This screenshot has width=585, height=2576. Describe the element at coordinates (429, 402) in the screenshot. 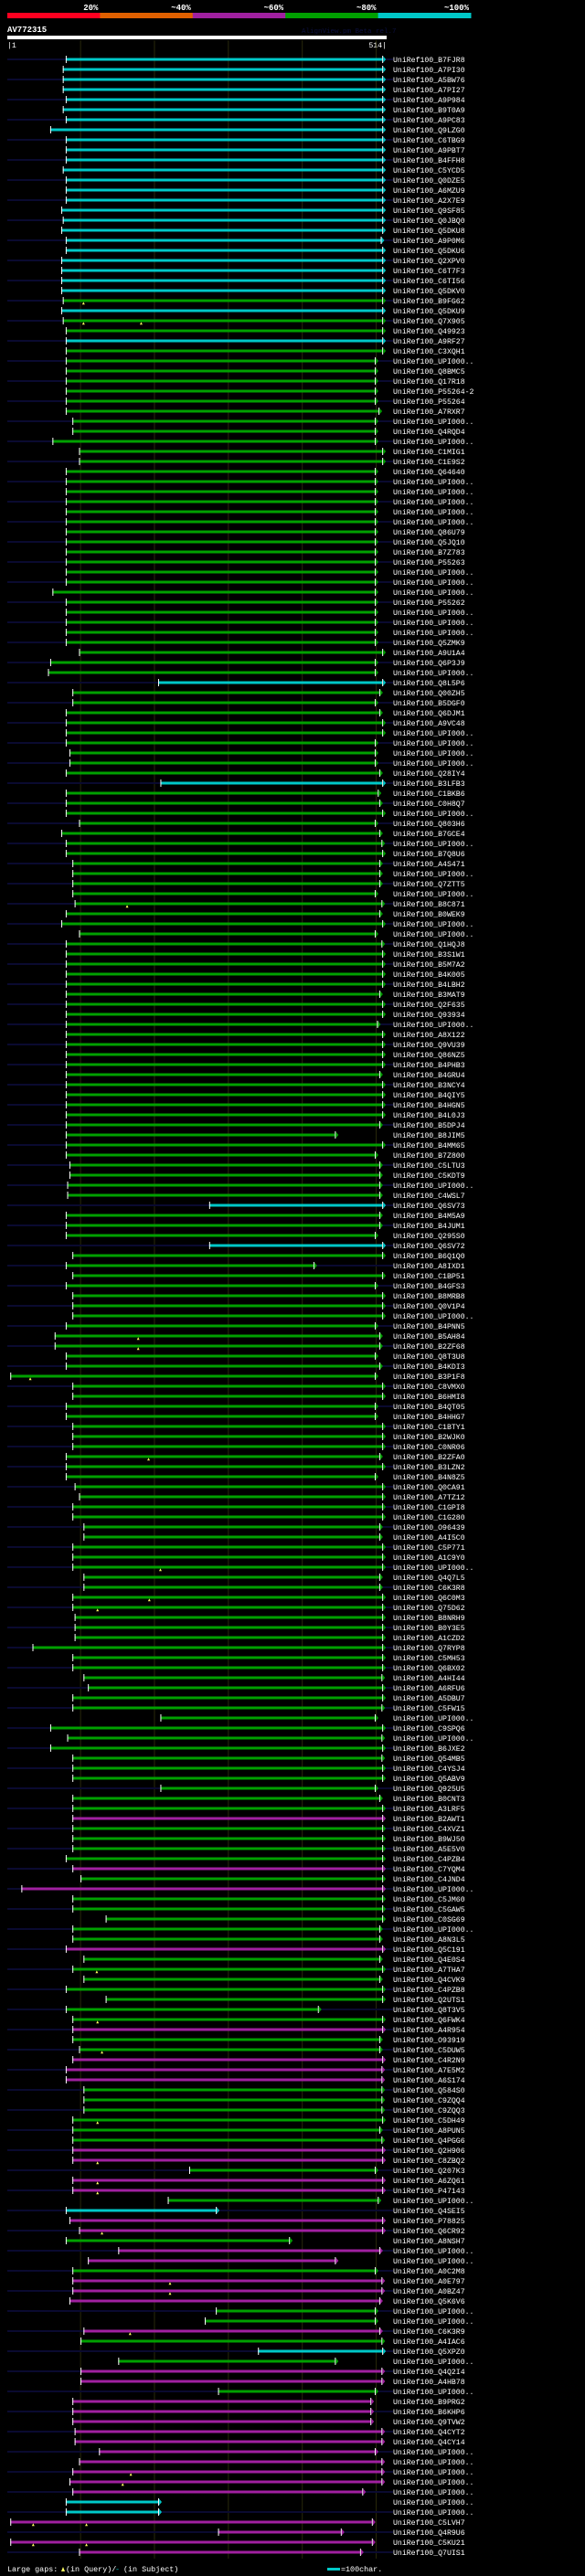

I see `hit-label: UniRef100_P55264` at that location.